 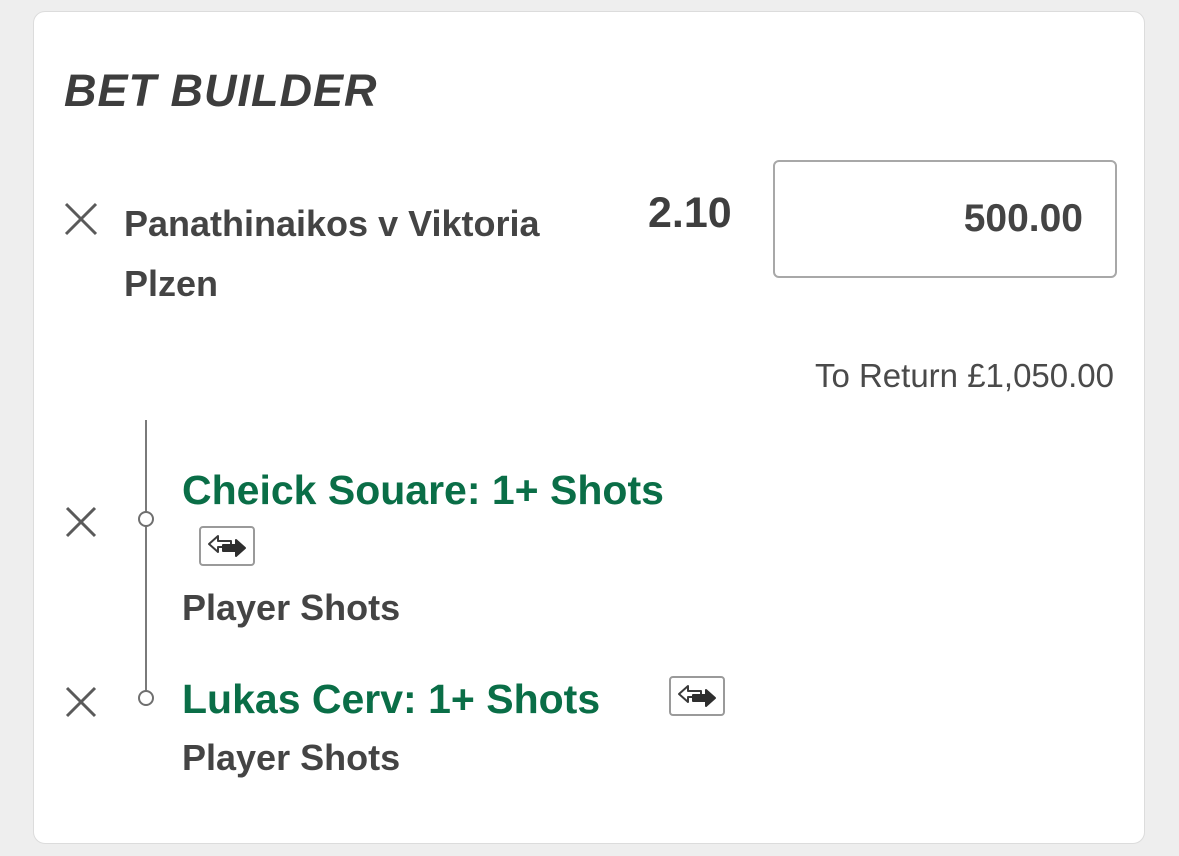 What do you see at coordinates (690, 213) in the screenshot?
I see `bet-odds: 2.10` at bounding box center [690, 213].